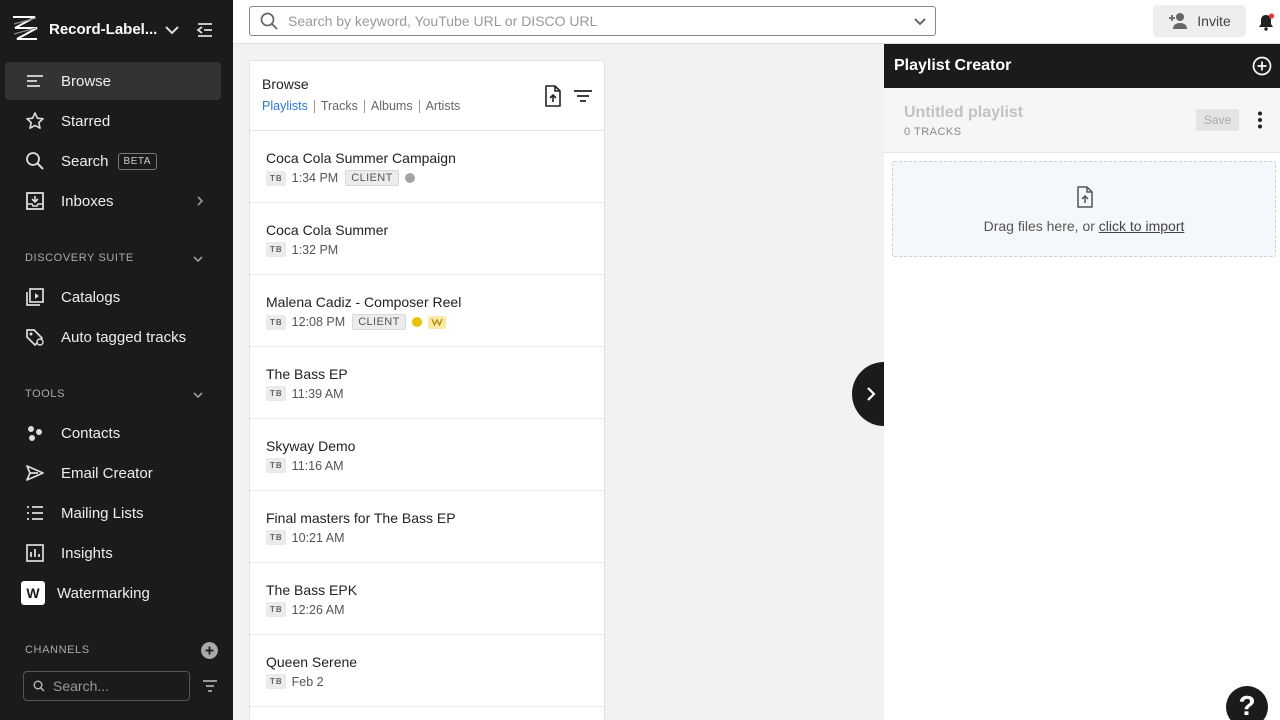 Image resolution: width=1280 pixels, height=720 pixels. Describe the element at coordinates (317, 465) in the screenshot. I see `playlist-time: 11:16 AM` at that location.